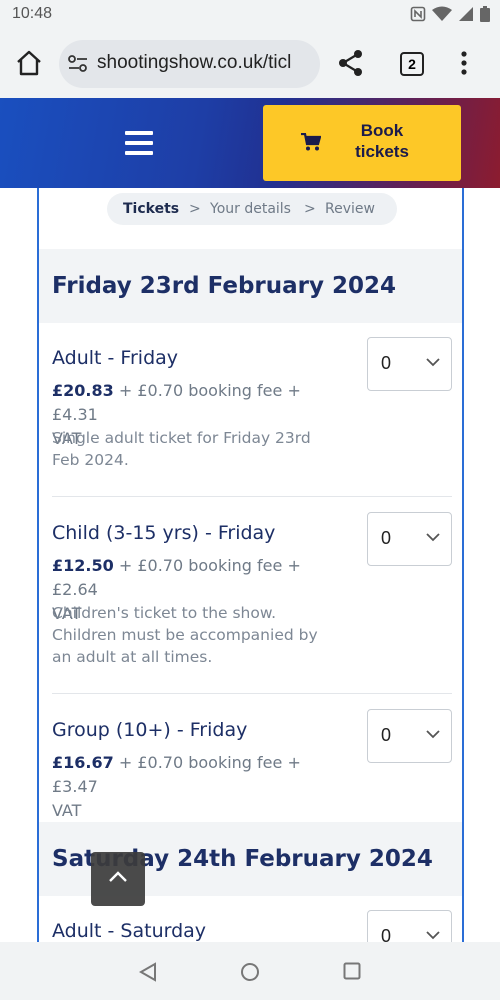 Image resolution: width=500 pixels, height=1000 pixels. Describe the element at coordinates (164, 613) in the screenshot. I see `ticket-description-line: Children's ticket to the show.` at that location.